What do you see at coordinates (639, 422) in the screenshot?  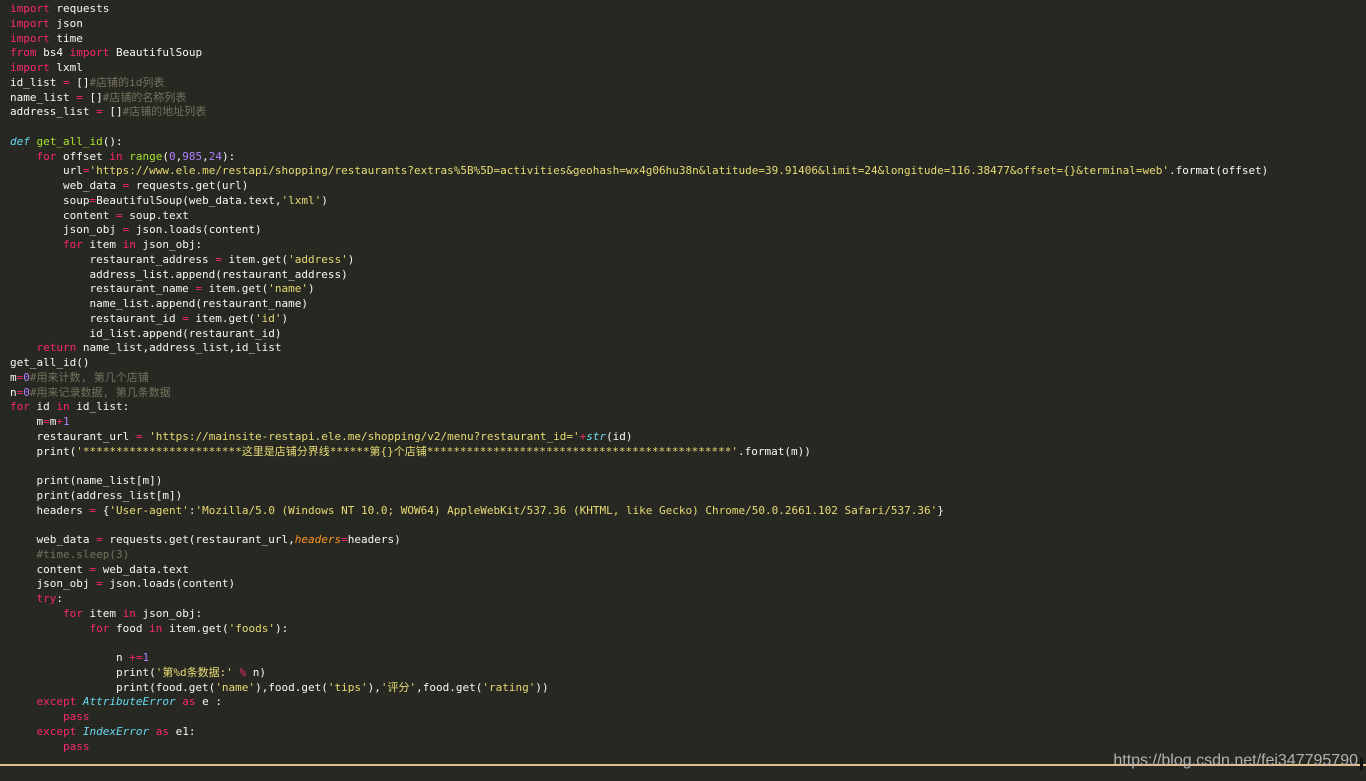 I see `code-line: m=m+1` at bounding box center [639, 422].